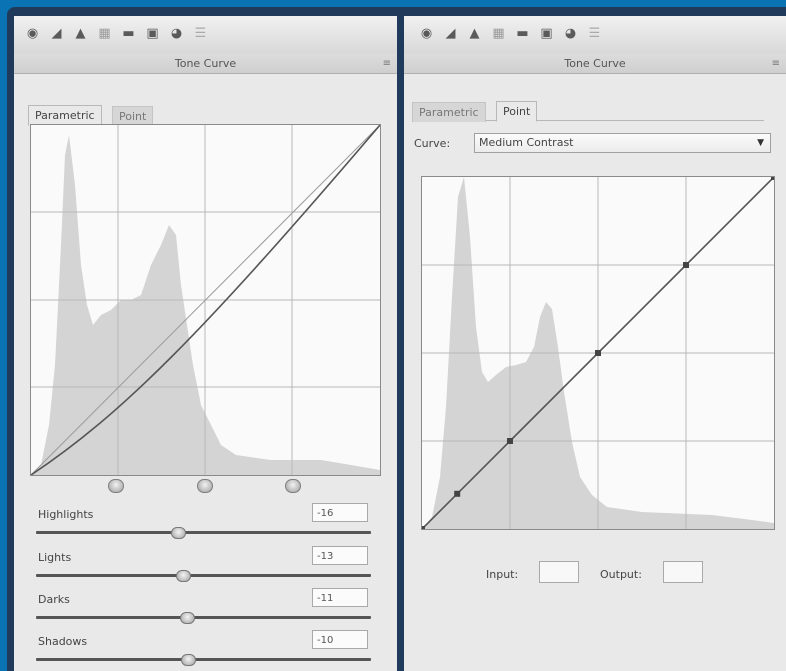 The width and height of the screenshot is (786, 671). What do you see at coordinates (205, 486) in the screenshot?
I see `midtones-split-handle` at bounding box center [205, 486].